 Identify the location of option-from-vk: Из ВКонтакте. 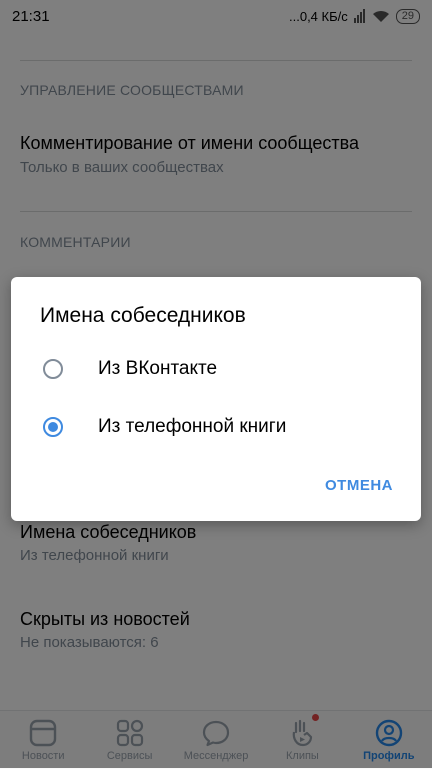
(216, 369).